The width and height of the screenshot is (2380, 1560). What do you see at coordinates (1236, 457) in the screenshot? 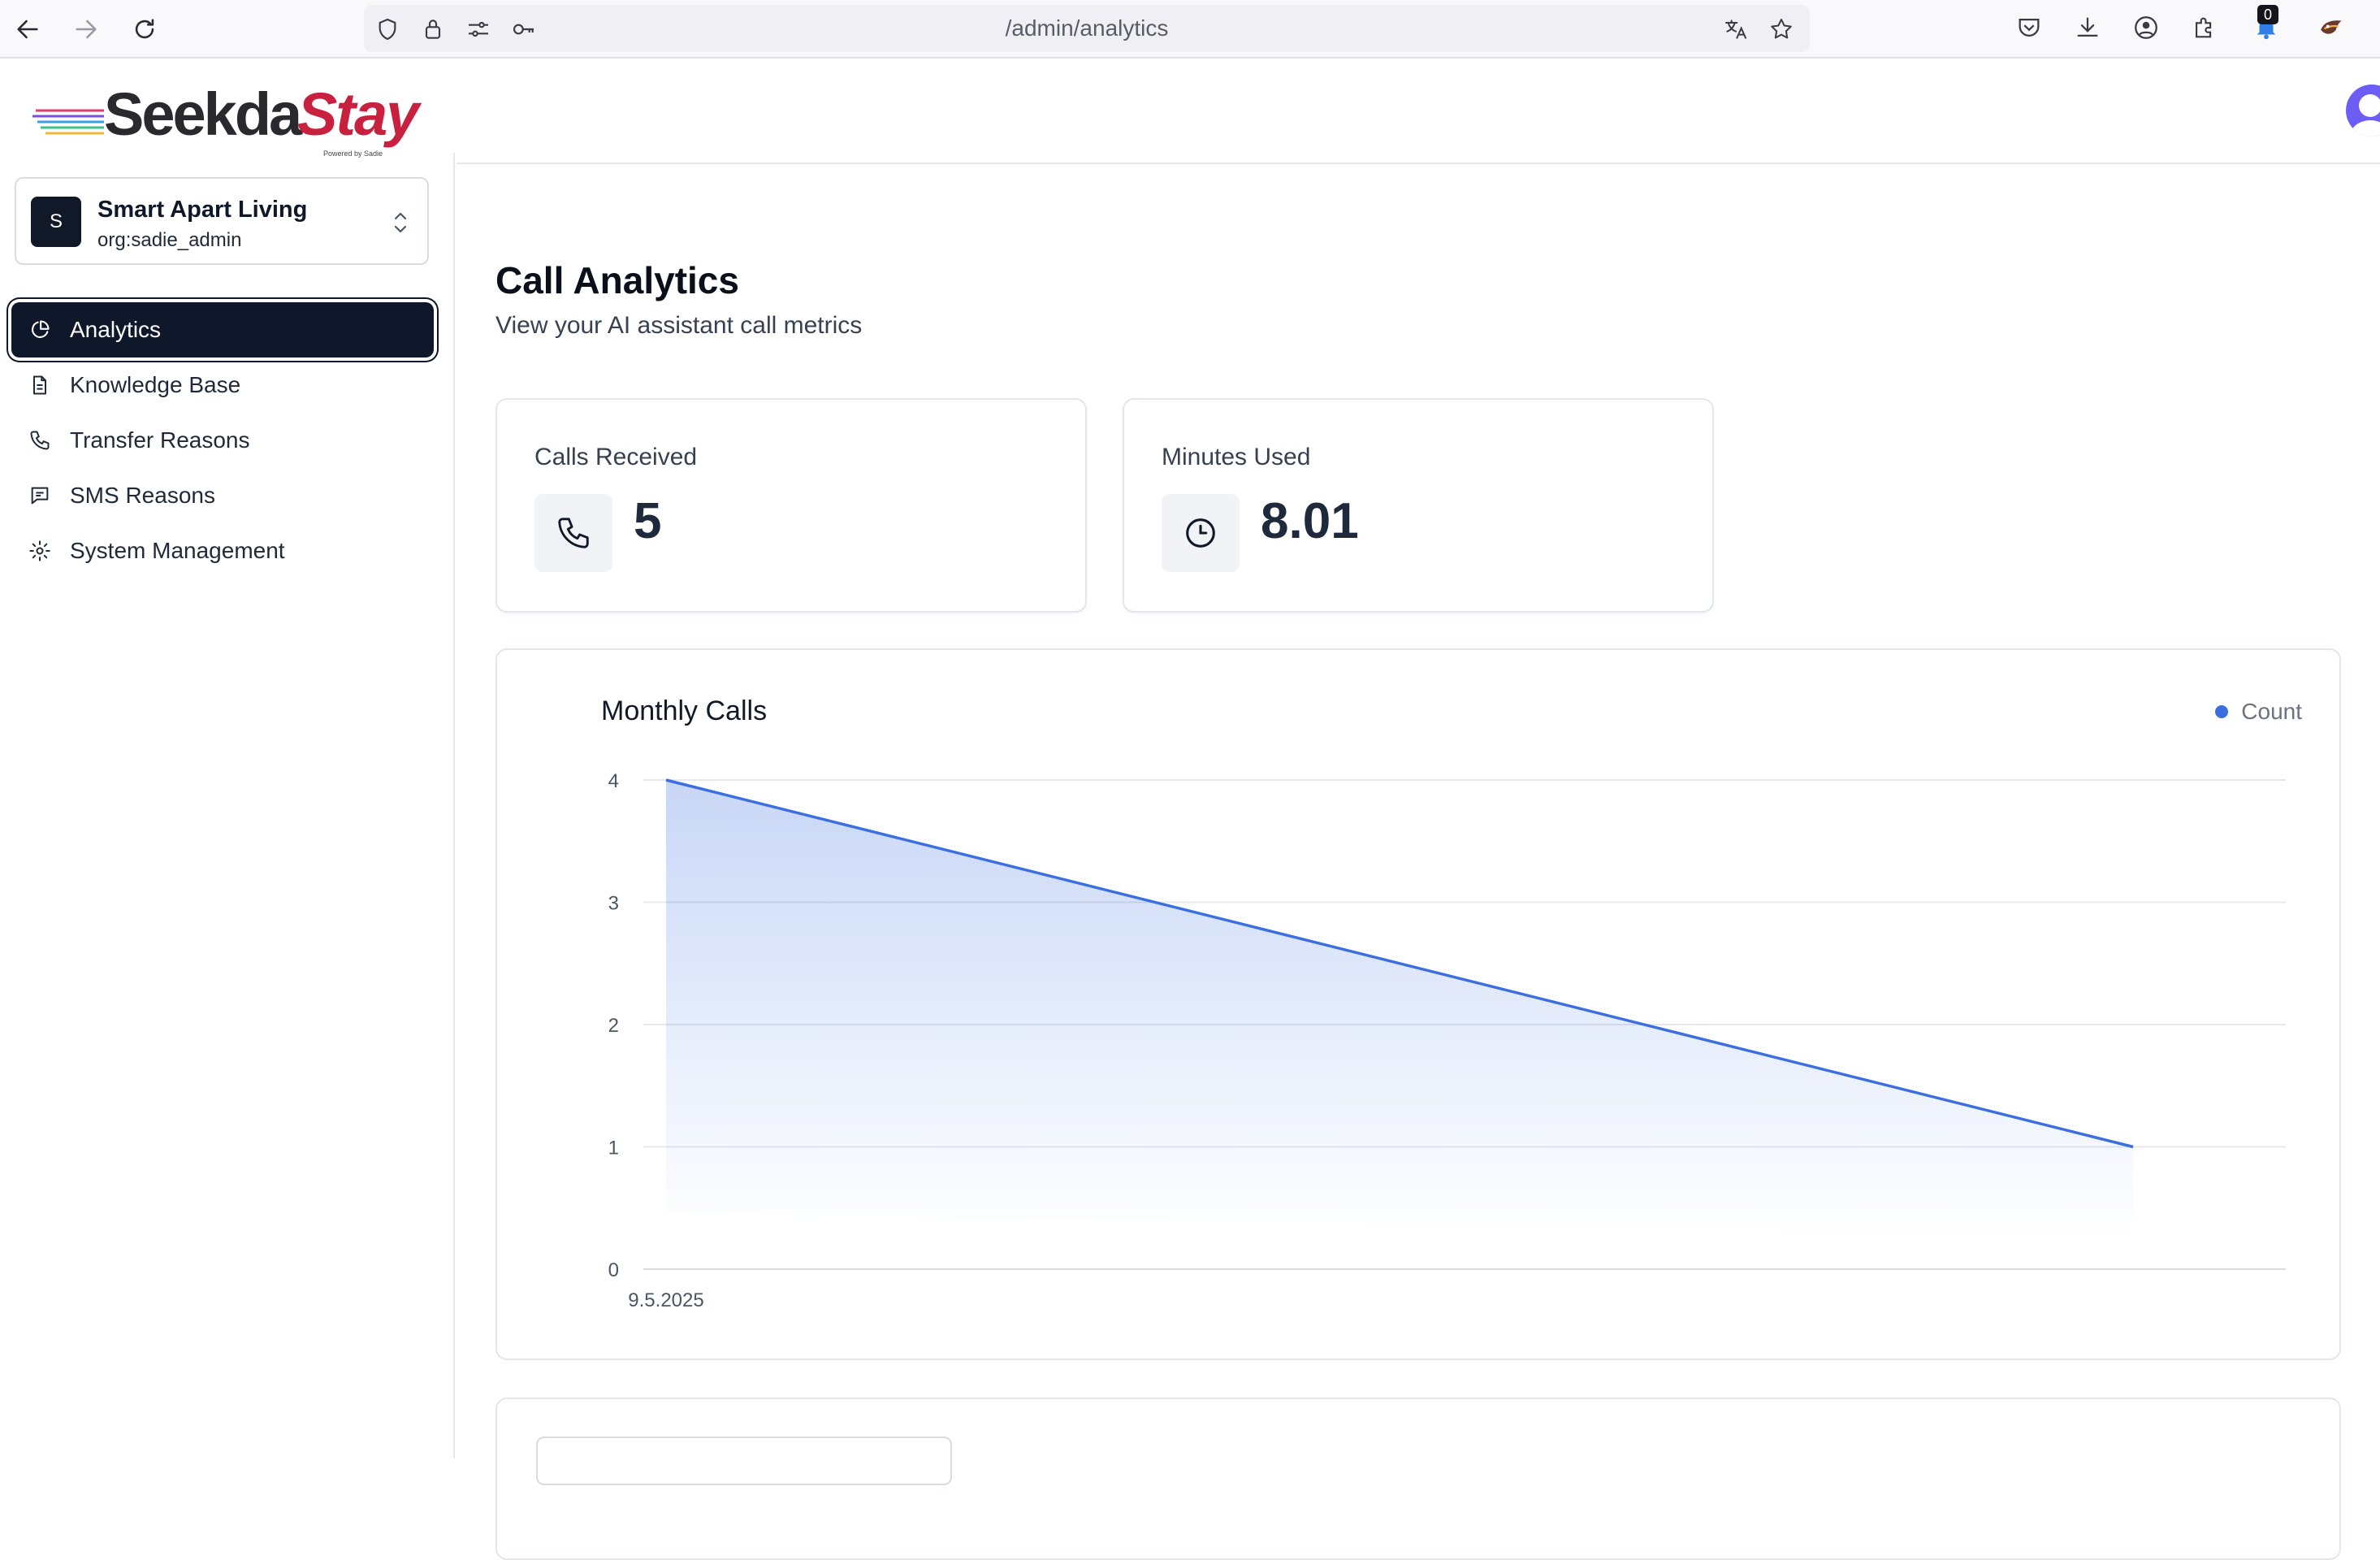
I see `stat-label: Minutes Used` at bounding box center [1236, 457].